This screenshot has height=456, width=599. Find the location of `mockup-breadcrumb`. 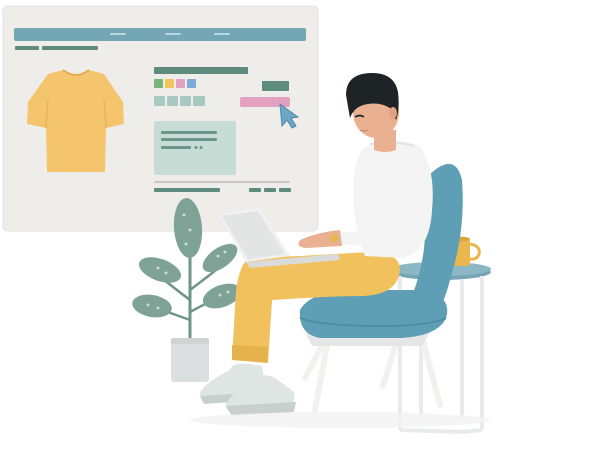

mockup-breadcrumb is located at coordinates (27, 48).